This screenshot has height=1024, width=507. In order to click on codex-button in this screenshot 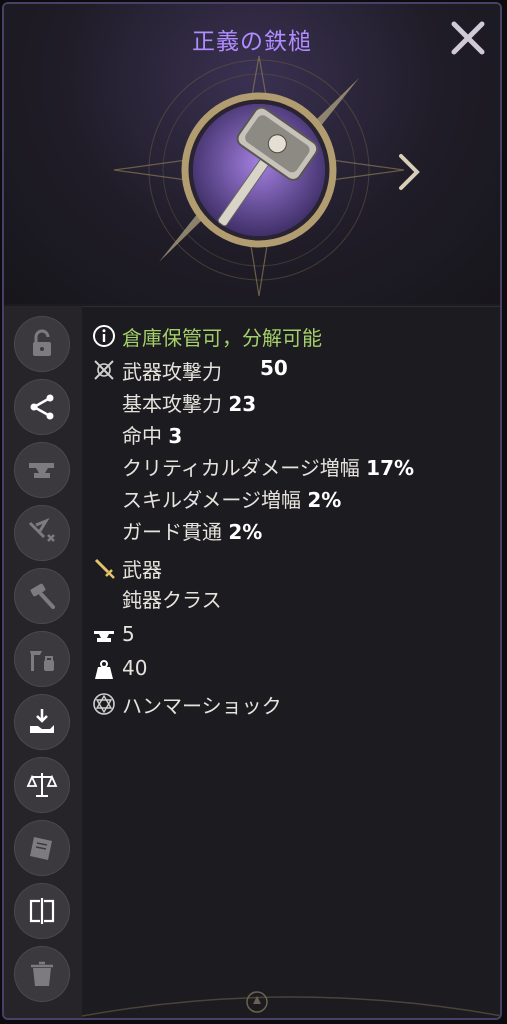, I will do `click(42, 848)`.